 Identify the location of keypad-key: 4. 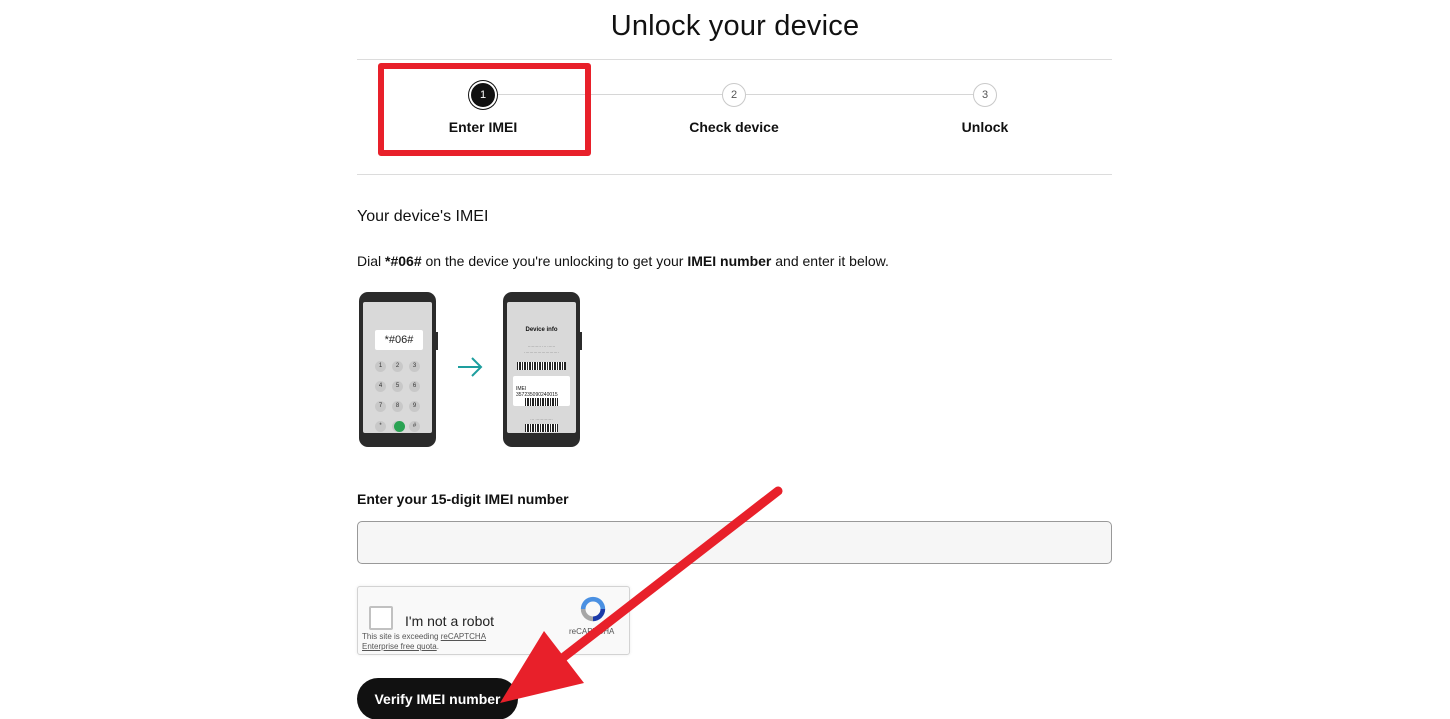
(380, 386).